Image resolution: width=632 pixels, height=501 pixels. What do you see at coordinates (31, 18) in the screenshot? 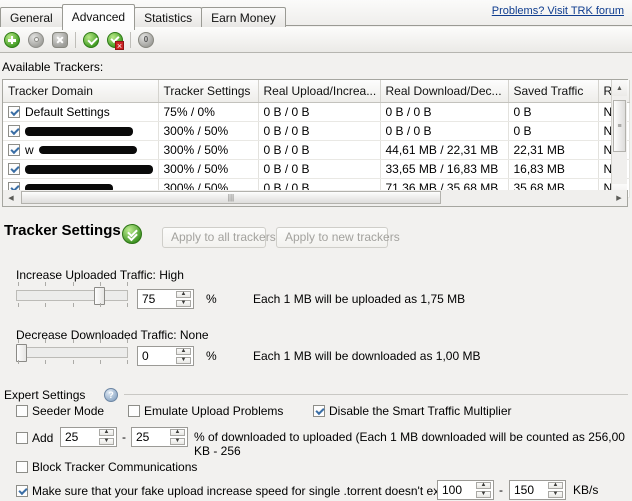
I see `tab-general: General` at bounding box center [31, 18].